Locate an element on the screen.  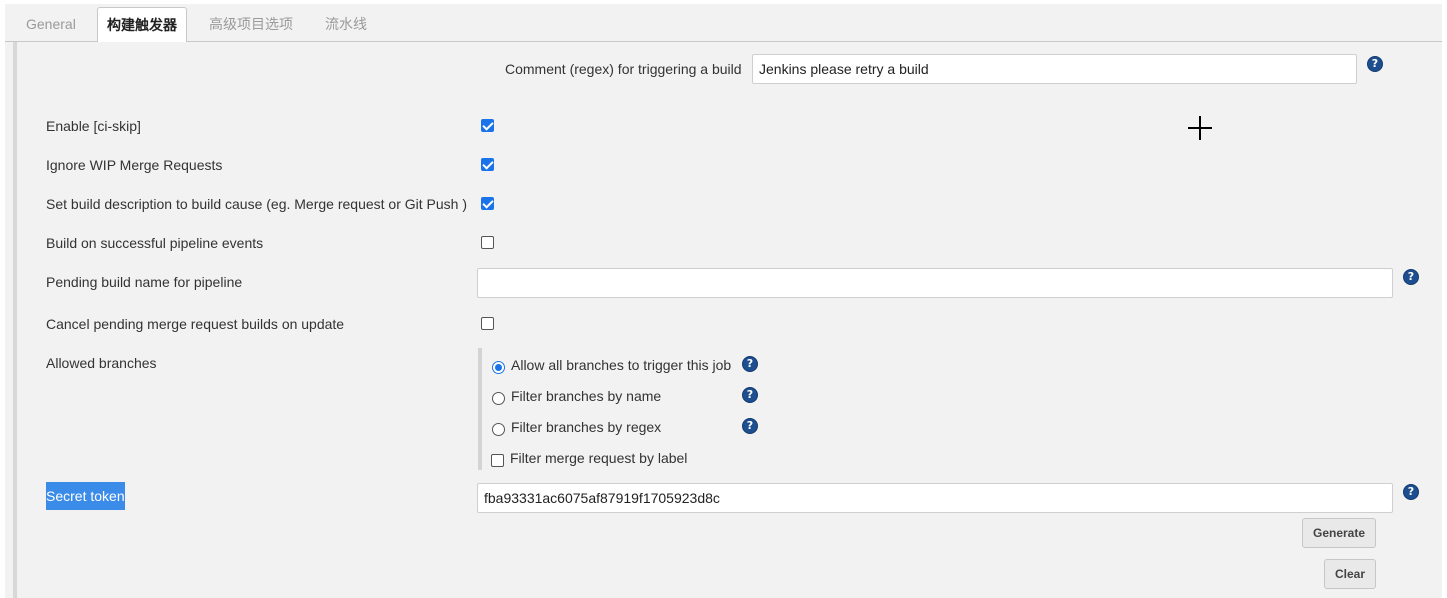
tab-advanced-project-options: 高级项目选项 is located at coordinates (251, 24).